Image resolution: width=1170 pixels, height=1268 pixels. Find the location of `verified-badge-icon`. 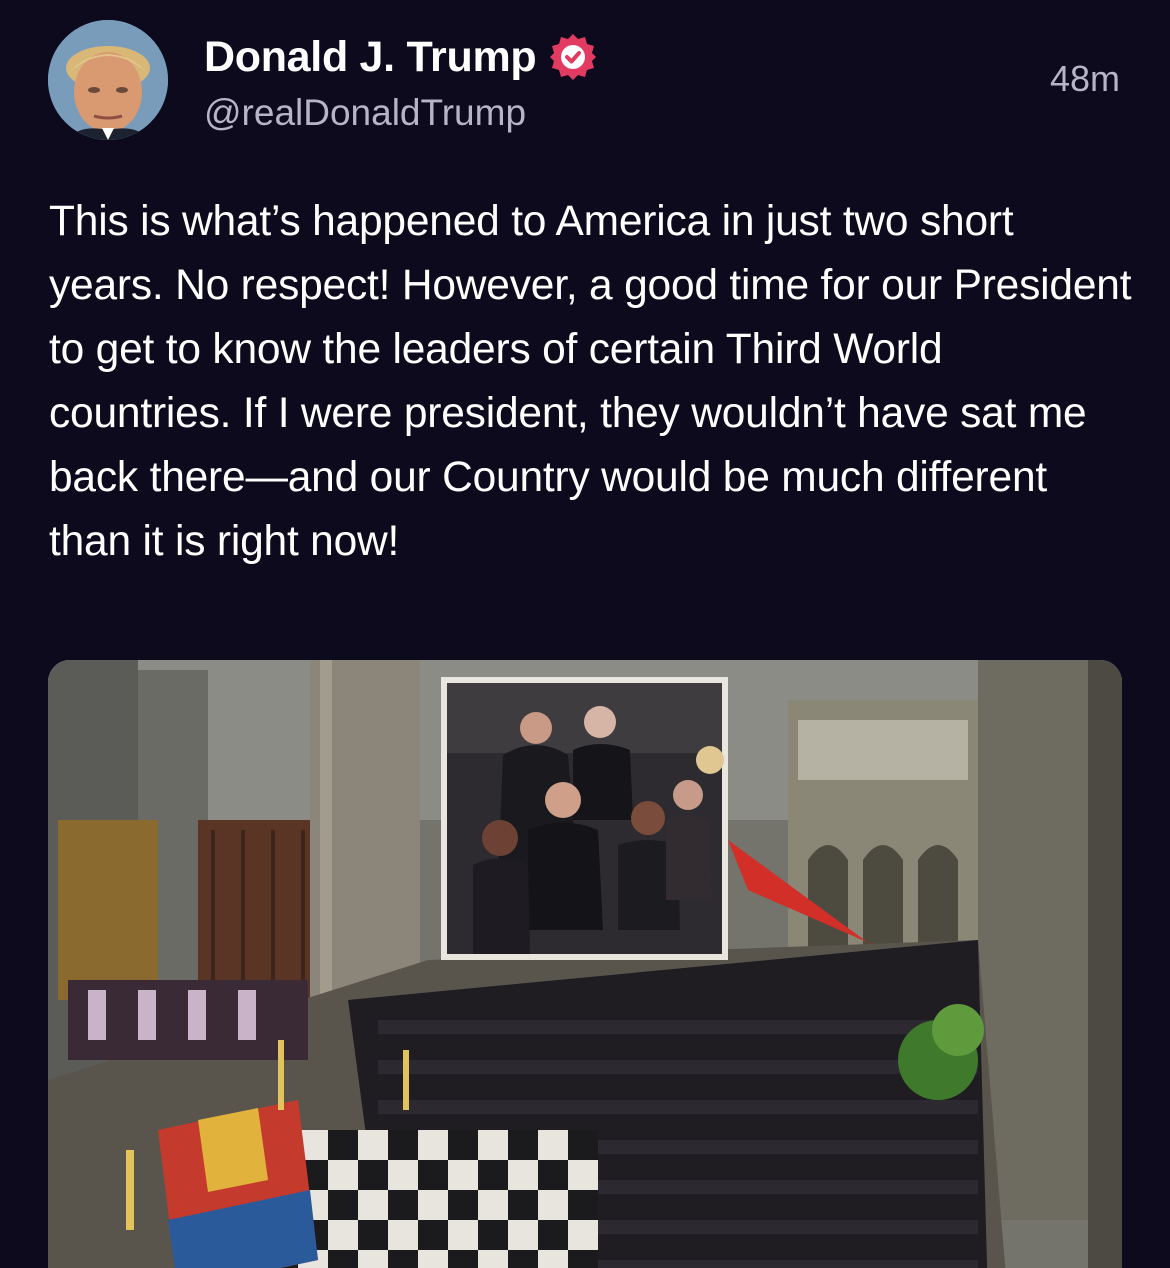

verified-badge-icon is located at coordinates (573, 57).